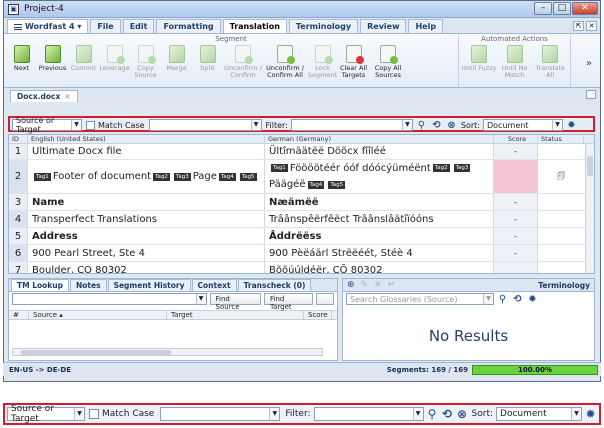 The width and height of the screenshot is (604, 428). What do you see at coordinates (285, 62) in the screenshot?
I see `unconfirm-confirm-all-button: Unconfirm / Confirm All` at bounding box center [285, 62].